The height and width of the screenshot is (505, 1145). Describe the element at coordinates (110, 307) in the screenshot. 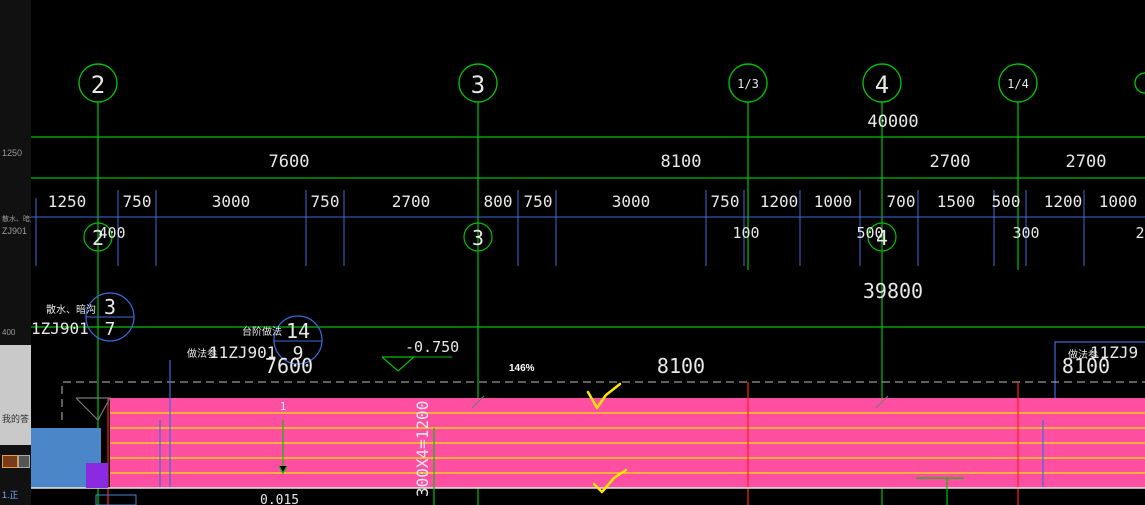

I see `detail-ref-1-number: 3` at that location.